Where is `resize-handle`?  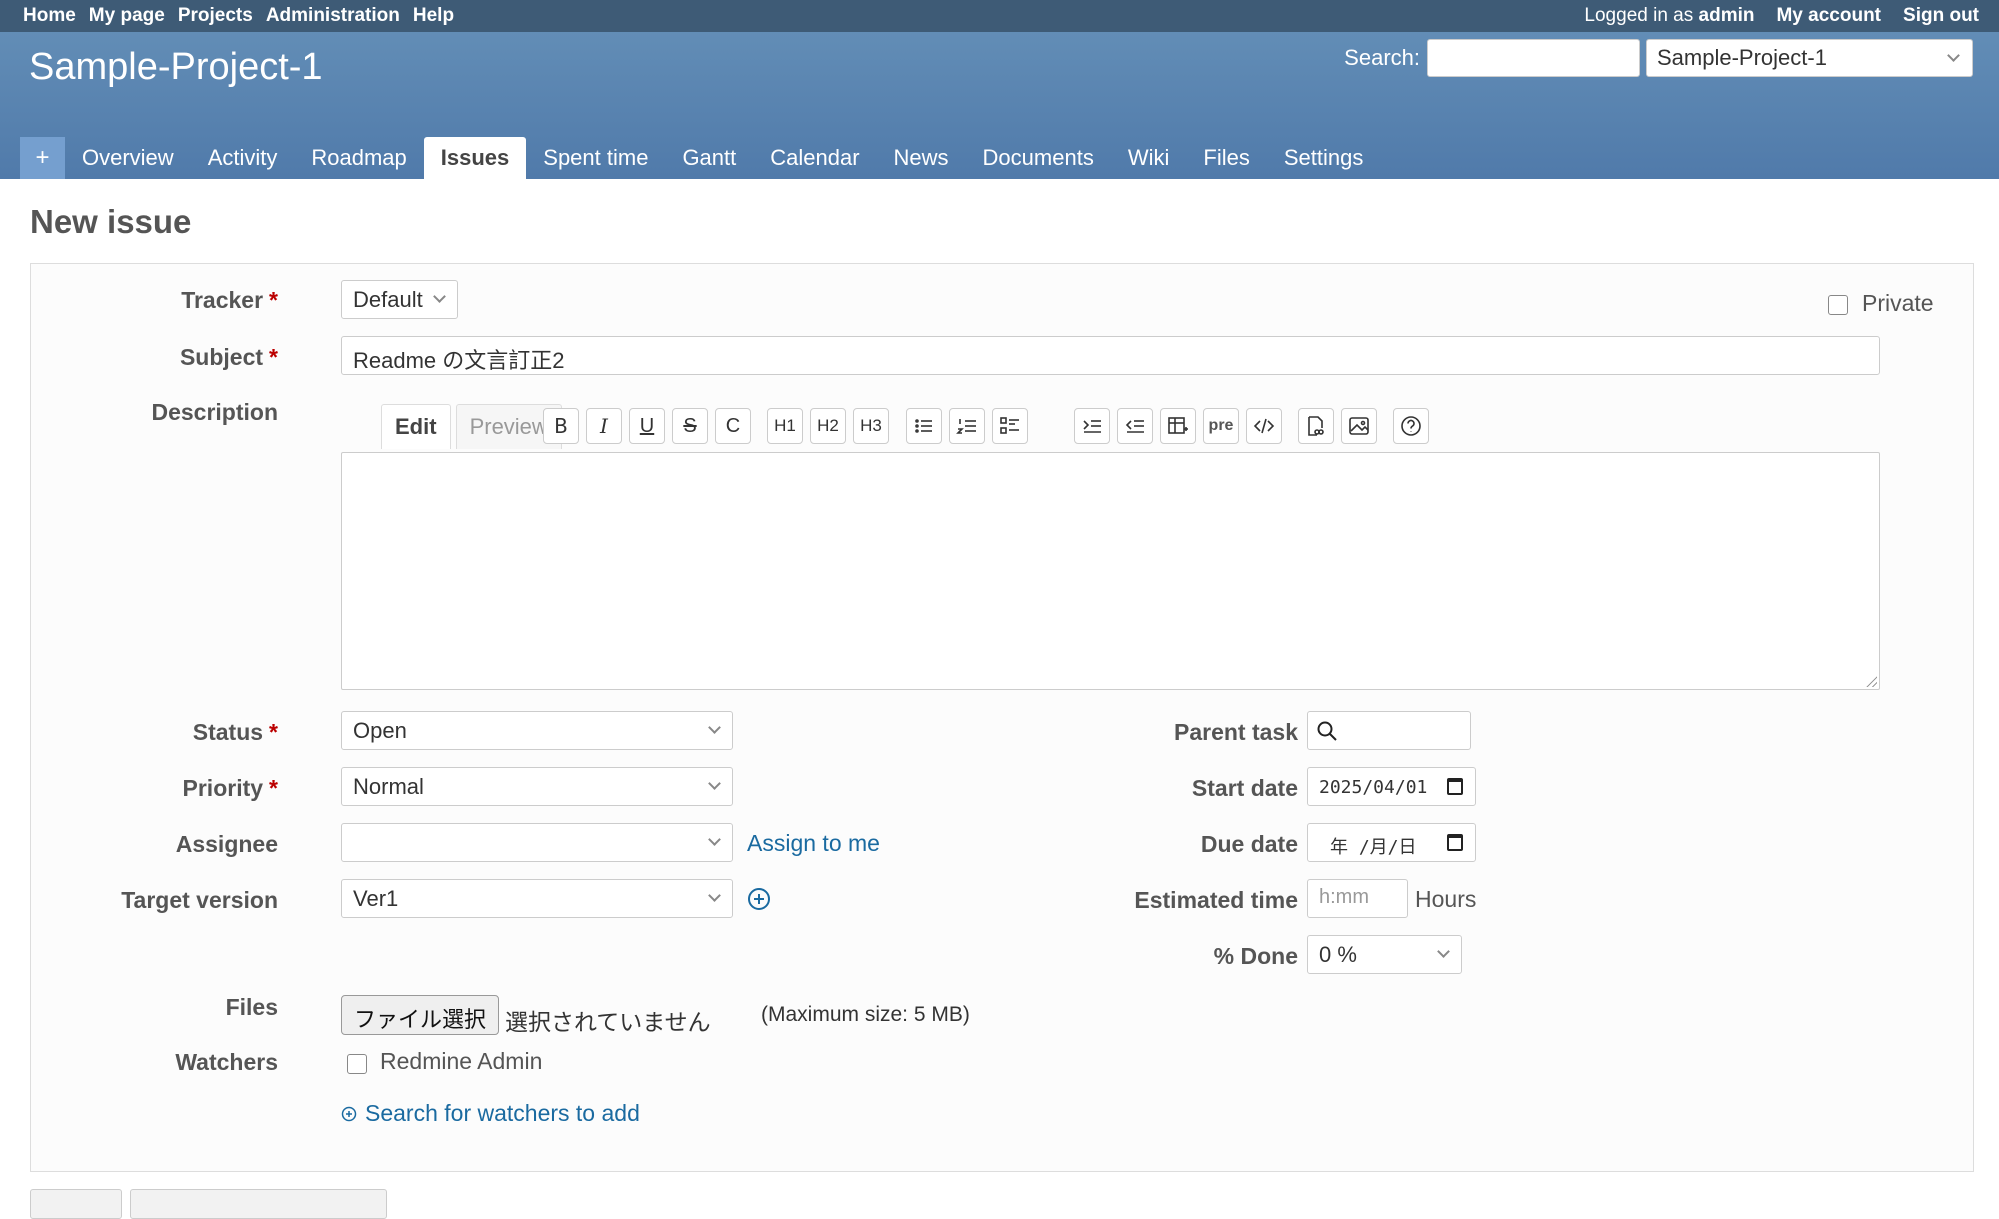 resize-handle is located at coordinates (1871, 681).